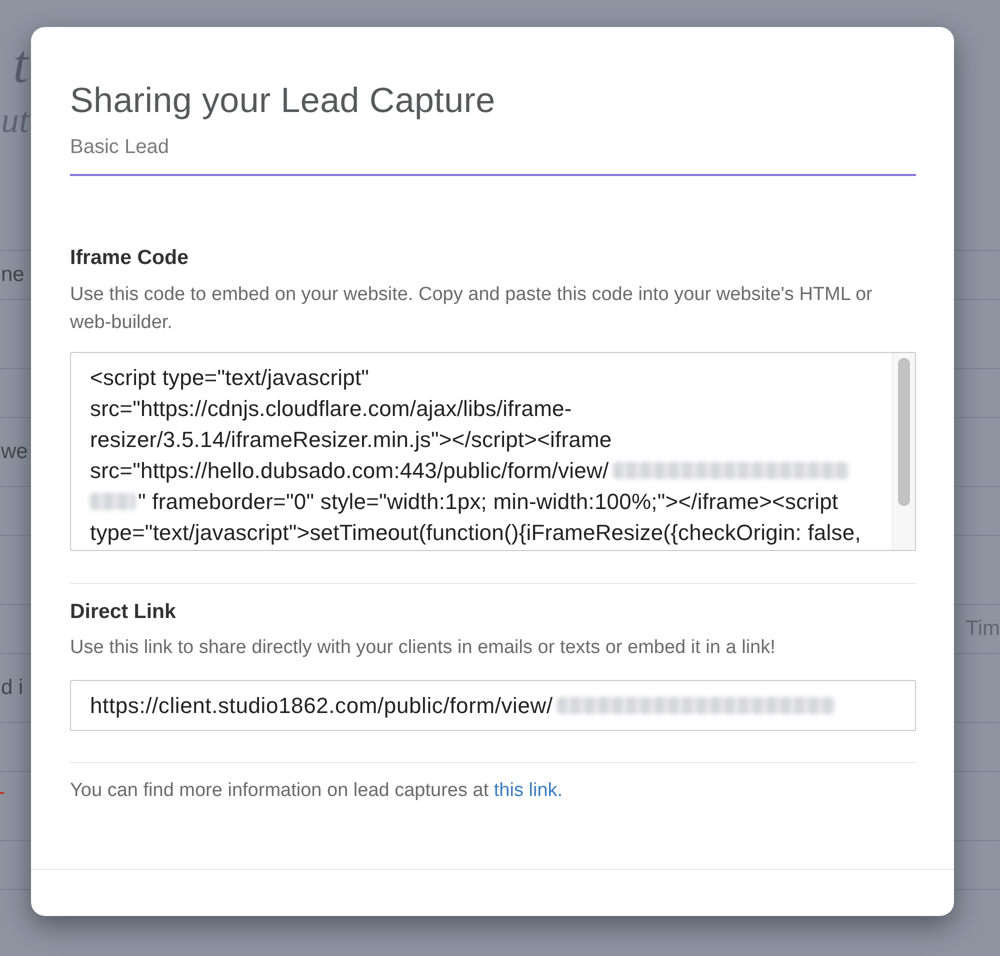 The height and width of the screenshot is (956, 1000). What do you see at coordinates (475, 533) in the screenshot?
I see `code-text: type="text/javascript">setTimeout(function(){iFrameResize({checkOrigin: false,` at bounding box center [475, 533].